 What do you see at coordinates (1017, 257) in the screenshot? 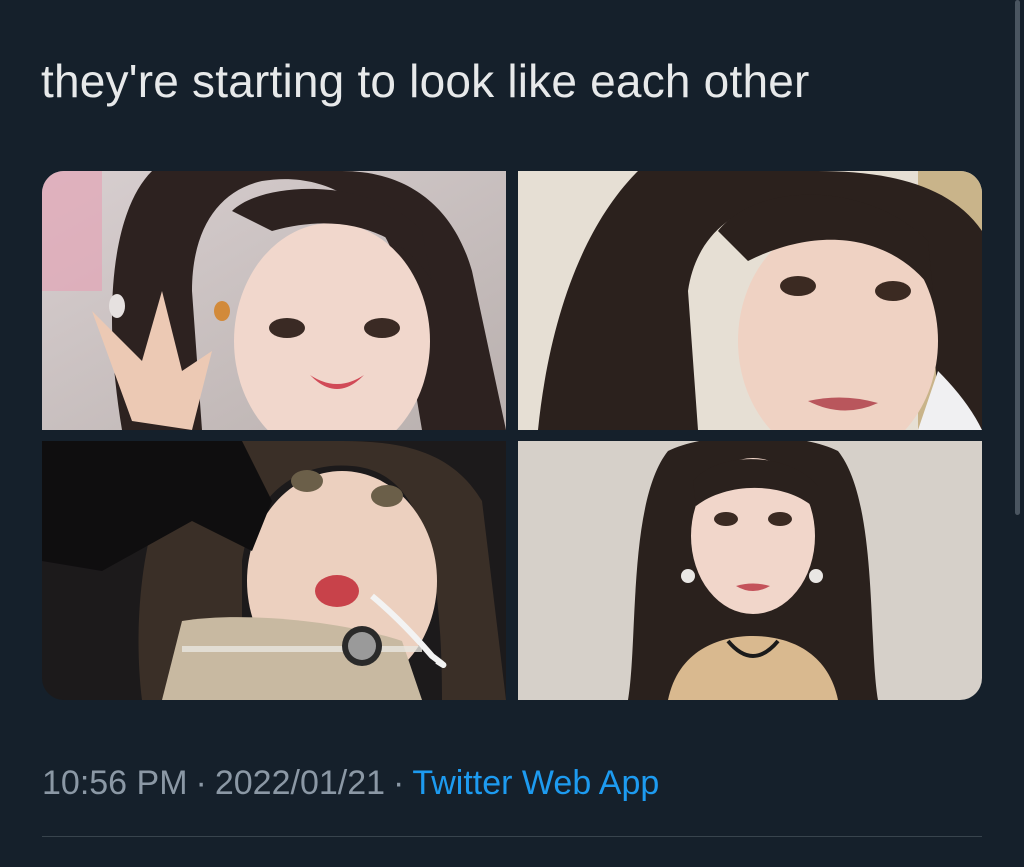
I see `scrollbar` at bounding box center [1017, 257].